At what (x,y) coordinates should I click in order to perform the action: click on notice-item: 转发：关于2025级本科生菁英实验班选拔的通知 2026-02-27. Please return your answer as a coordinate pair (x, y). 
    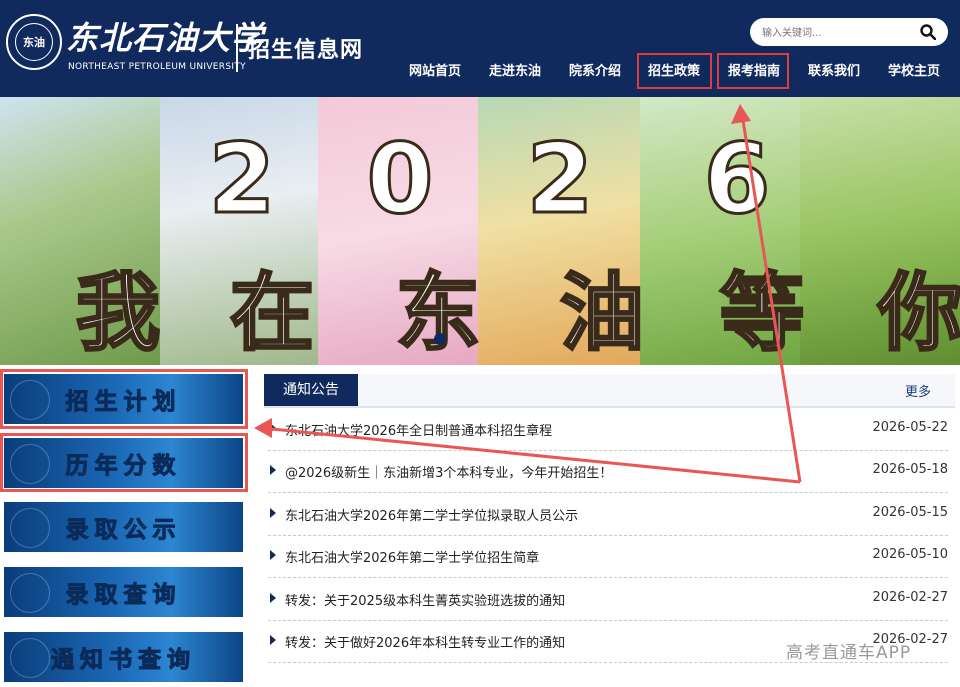
    Looking at the image, I should click on (608, 599).